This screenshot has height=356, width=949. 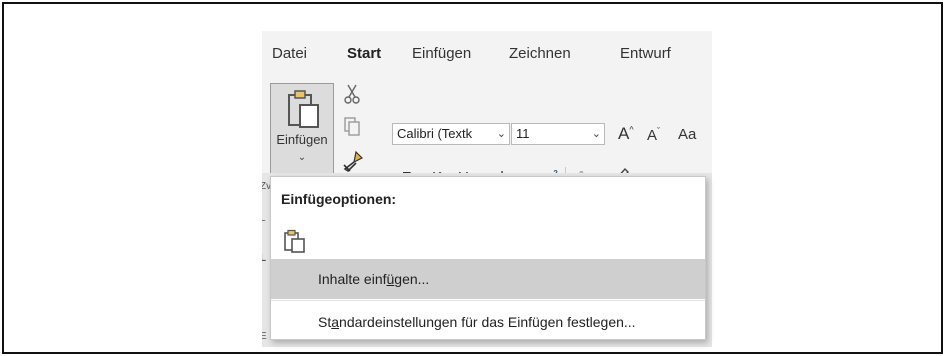 I want to click on shrink-font-button: Aˇ, so click(x=653, y=135).